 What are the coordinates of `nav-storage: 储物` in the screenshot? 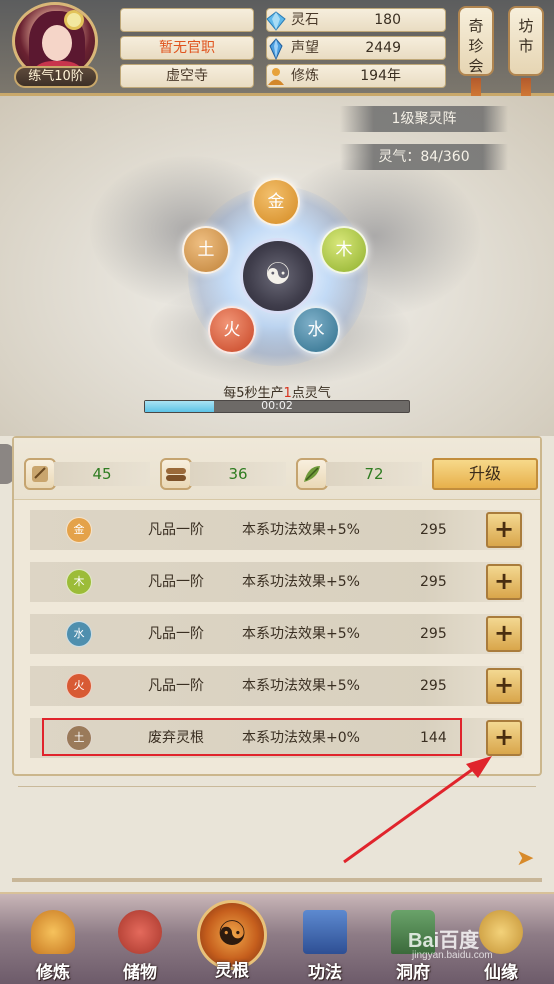 It's located at (140, 944).